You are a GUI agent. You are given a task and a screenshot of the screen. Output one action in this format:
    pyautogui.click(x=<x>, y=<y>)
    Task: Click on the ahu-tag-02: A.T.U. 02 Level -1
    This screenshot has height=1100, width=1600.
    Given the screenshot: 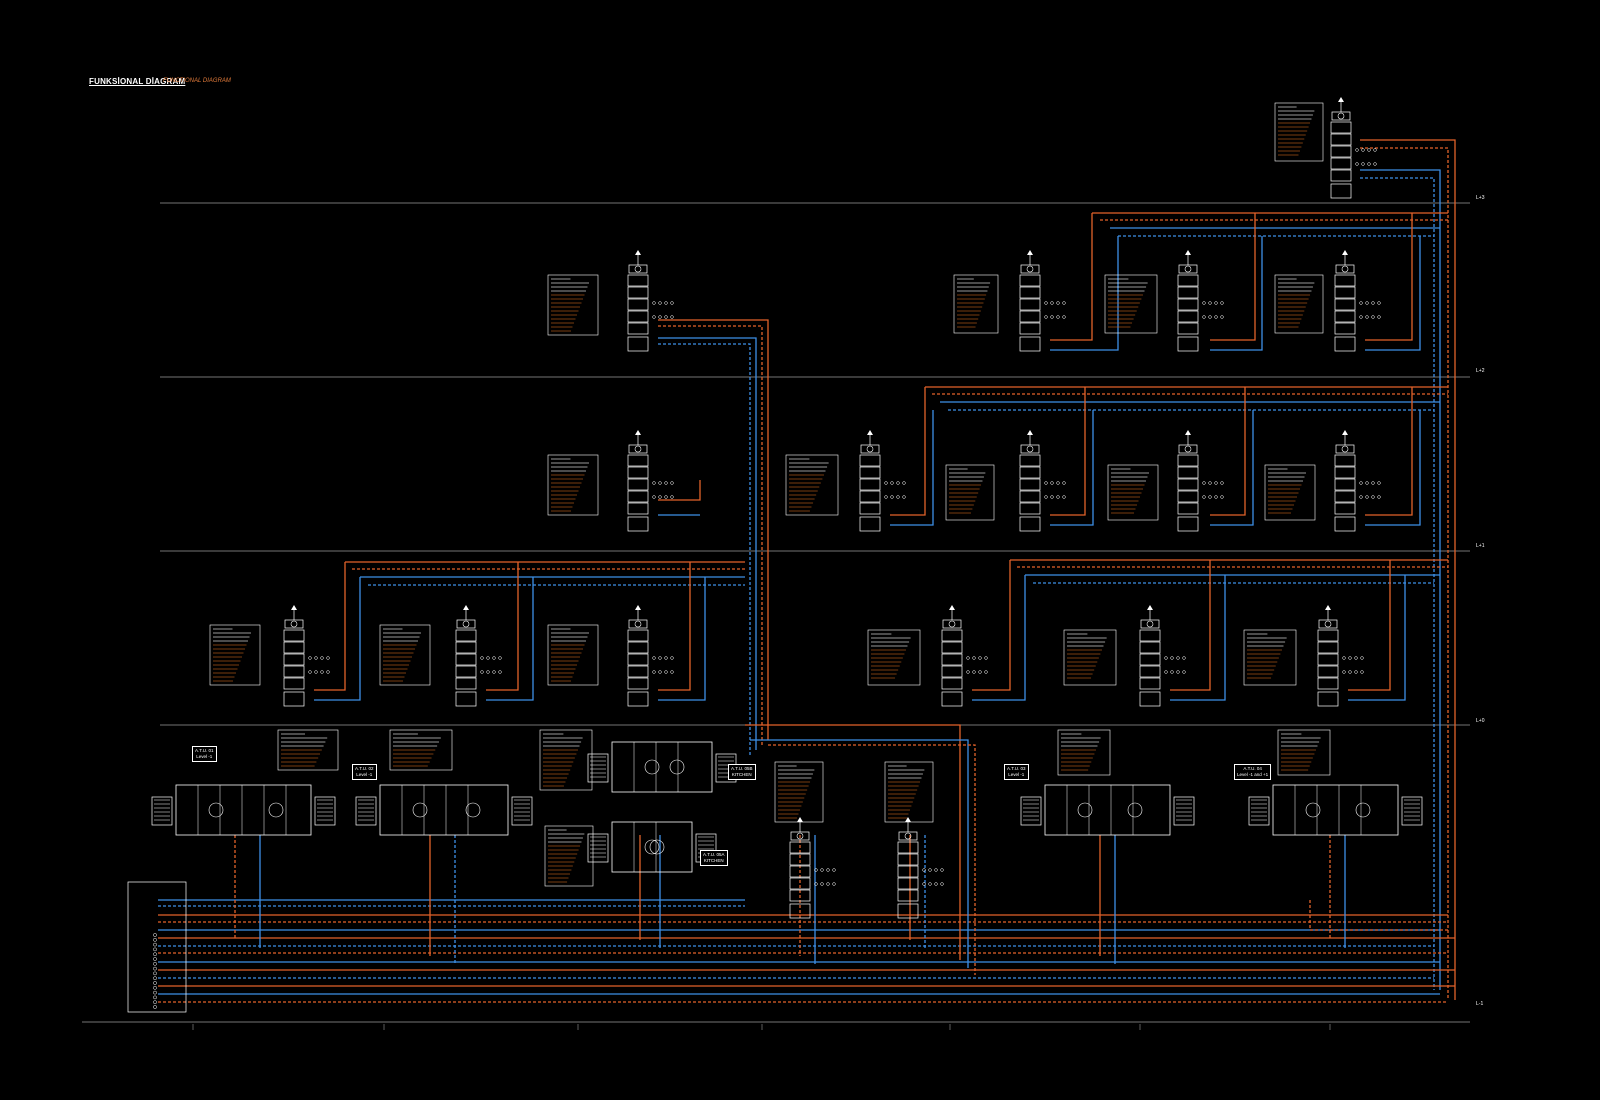 What is the action you would take?
    pyautogui.click(x=364, y=772)
    